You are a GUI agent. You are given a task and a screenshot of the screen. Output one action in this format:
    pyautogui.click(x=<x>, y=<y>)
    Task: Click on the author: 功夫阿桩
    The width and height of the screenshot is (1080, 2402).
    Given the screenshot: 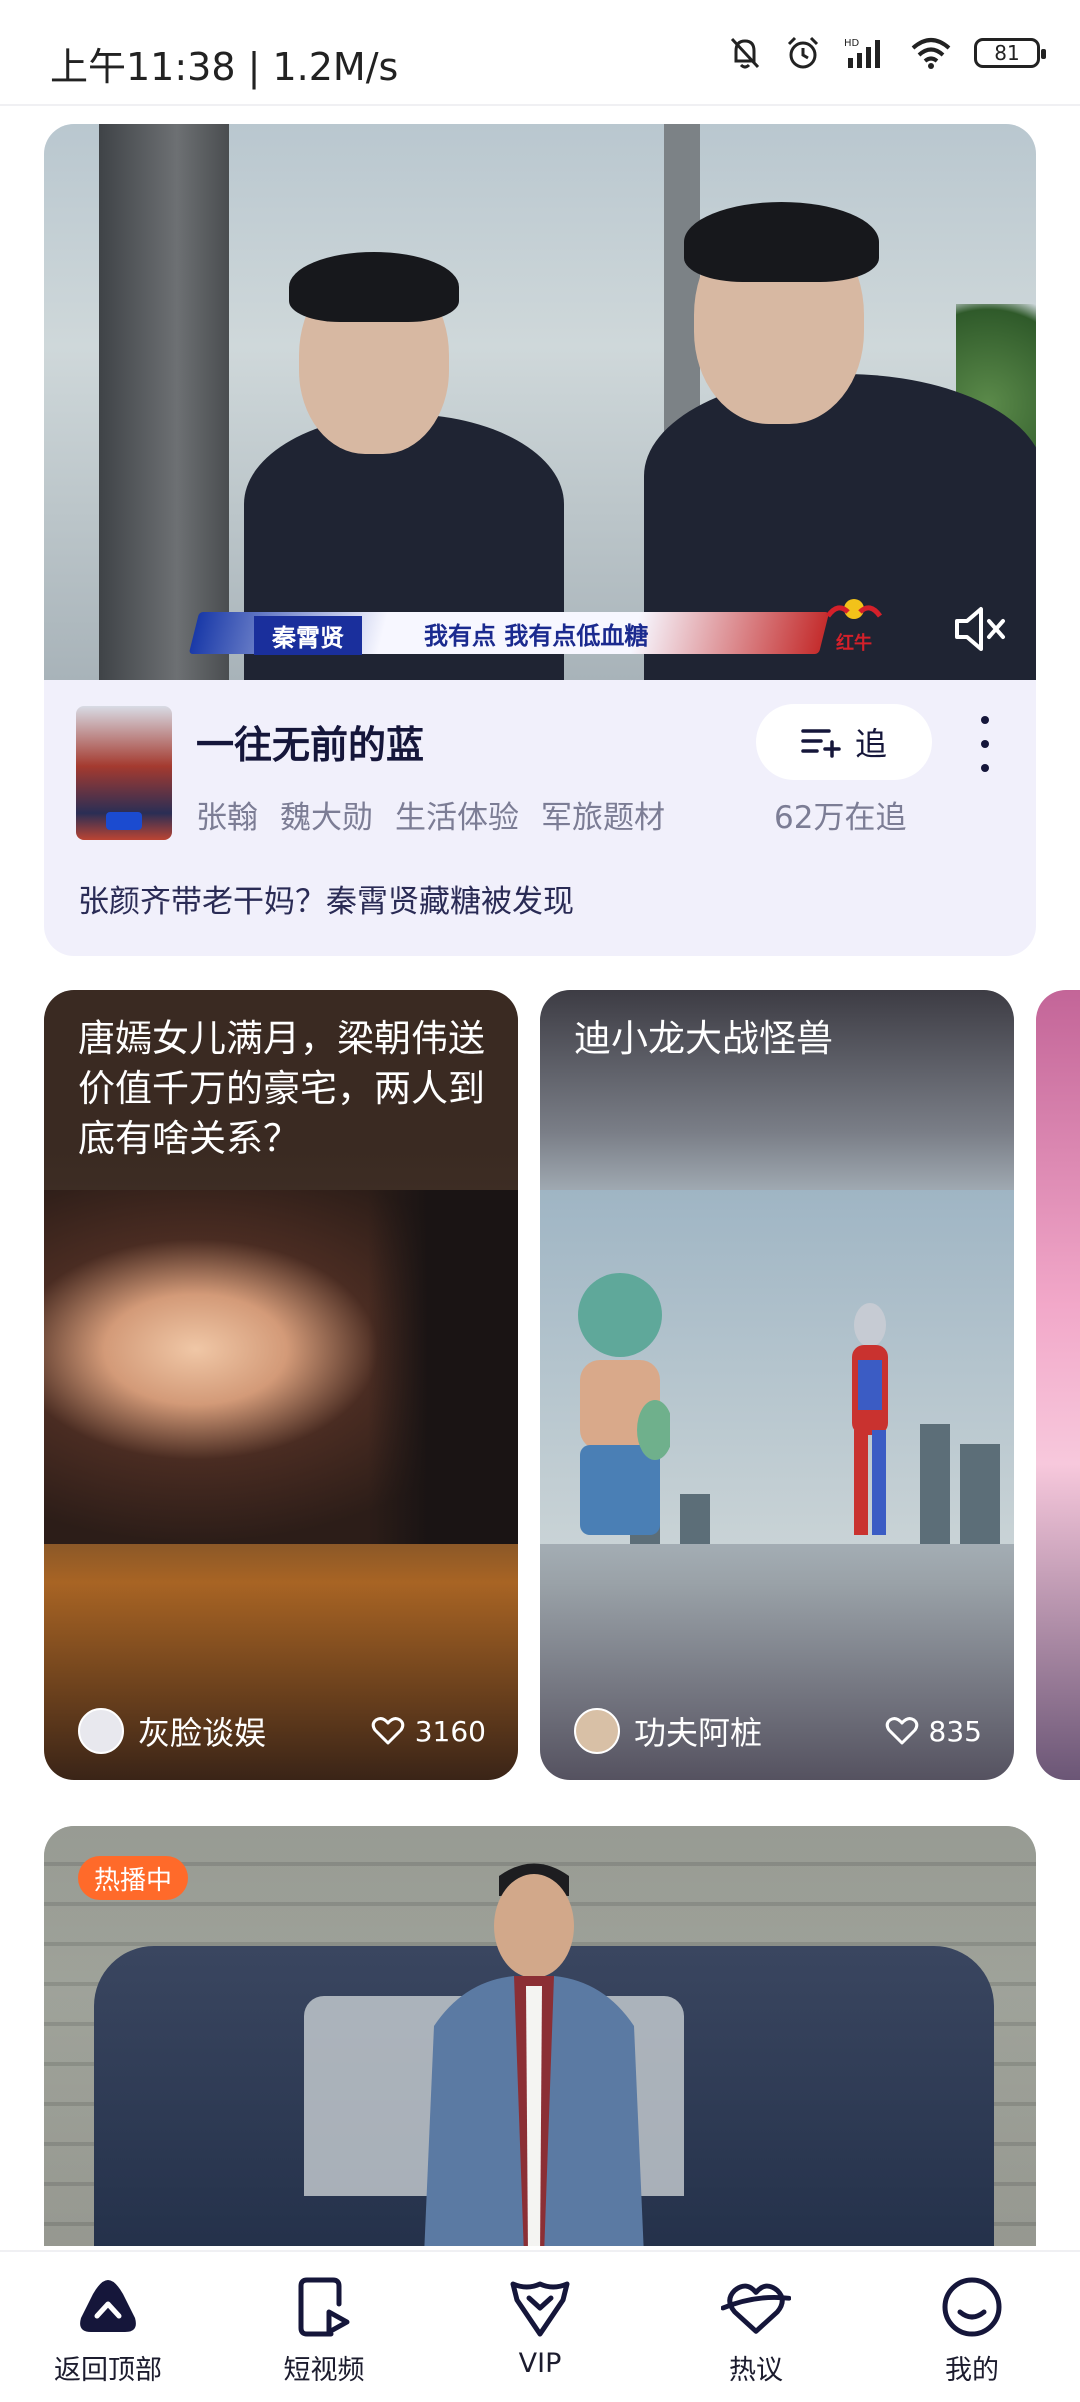 What is the action you would take?
    pyautogui.click(x=668, y=1731)
    